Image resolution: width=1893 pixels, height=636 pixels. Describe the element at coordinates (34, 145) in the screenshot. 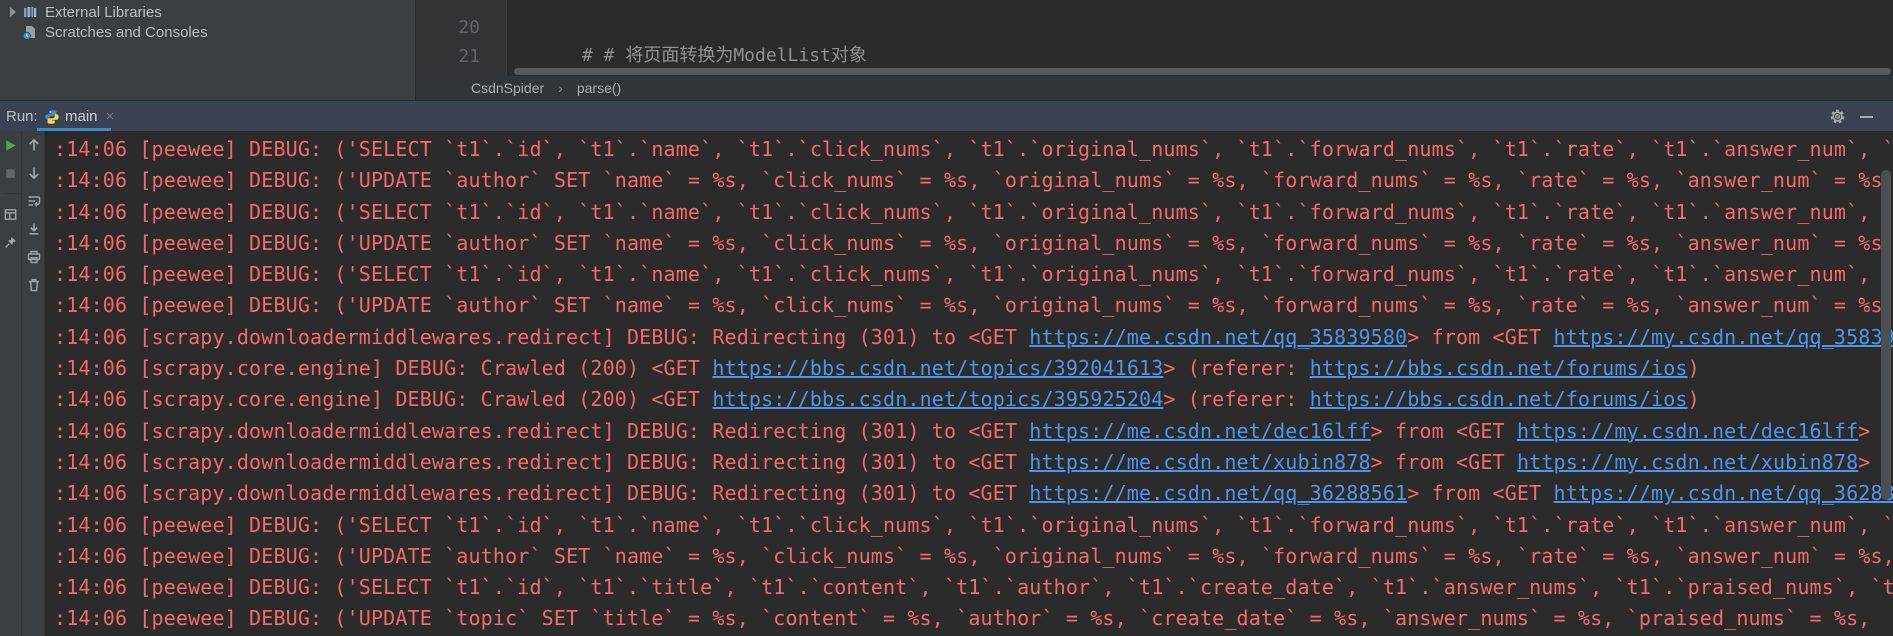

I see `up-stack-trace-button` at that location.